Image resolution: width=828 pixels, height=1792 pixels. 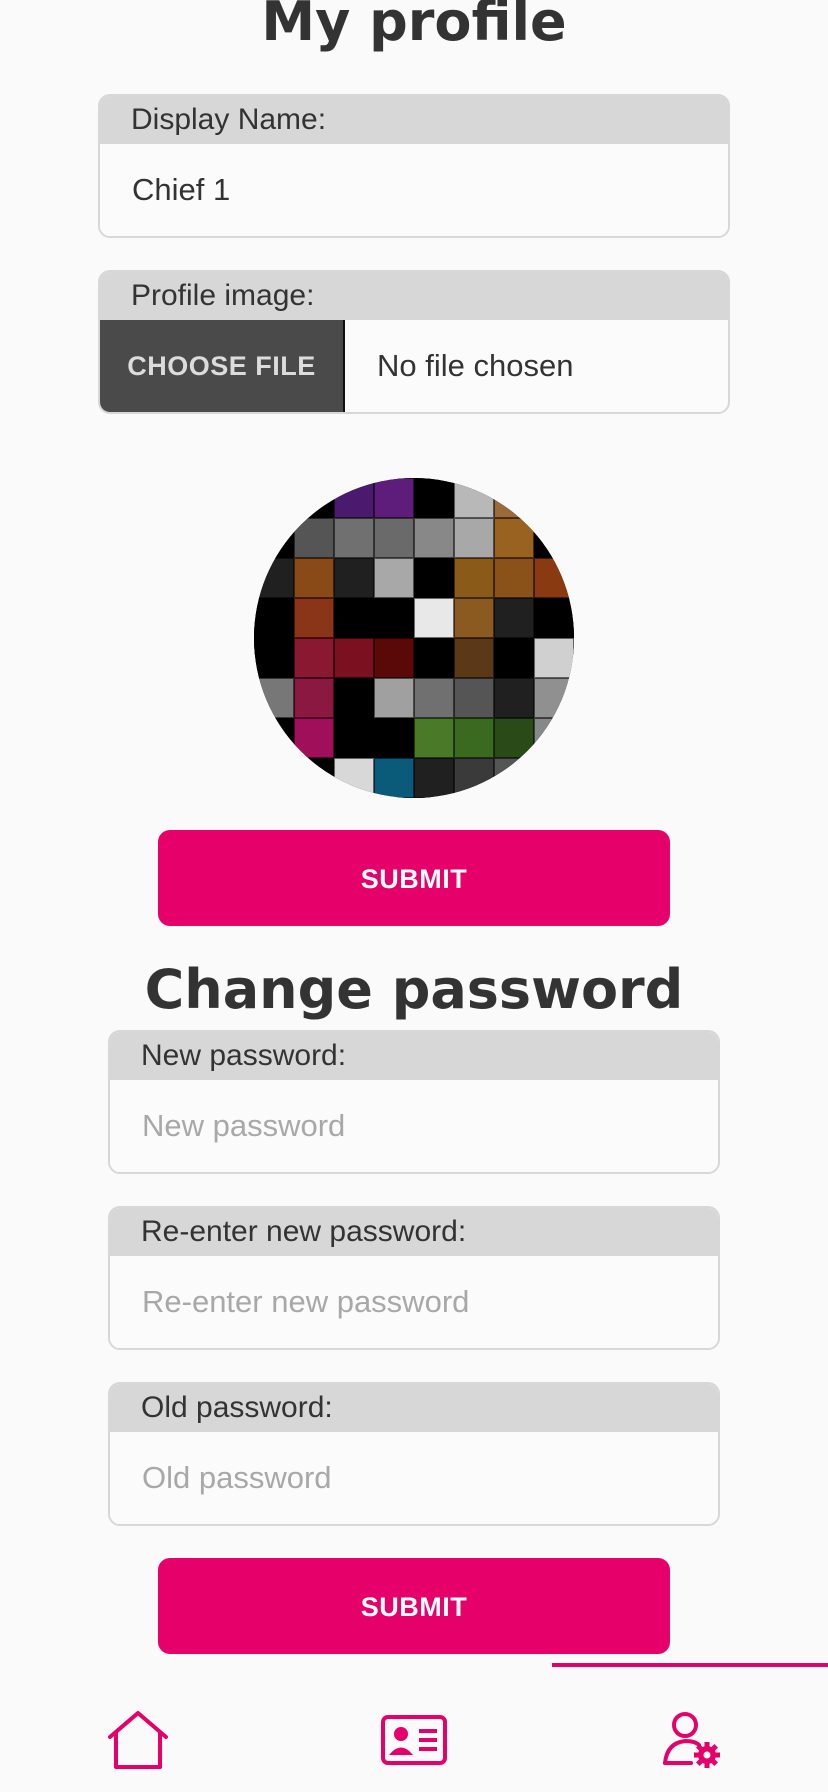 I want to click on file-picker: CHOOSE FILE No file chosen, so click(x=414, y=366).